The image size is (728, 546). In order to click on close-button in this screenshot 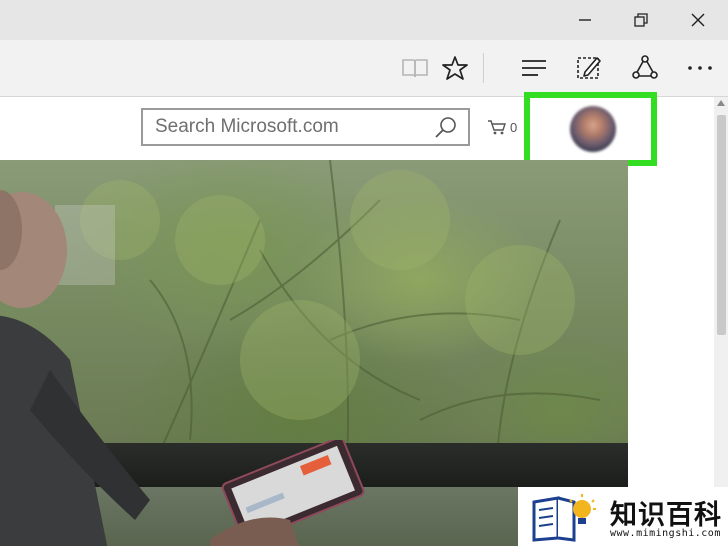, I will do `click(698, 20)`.